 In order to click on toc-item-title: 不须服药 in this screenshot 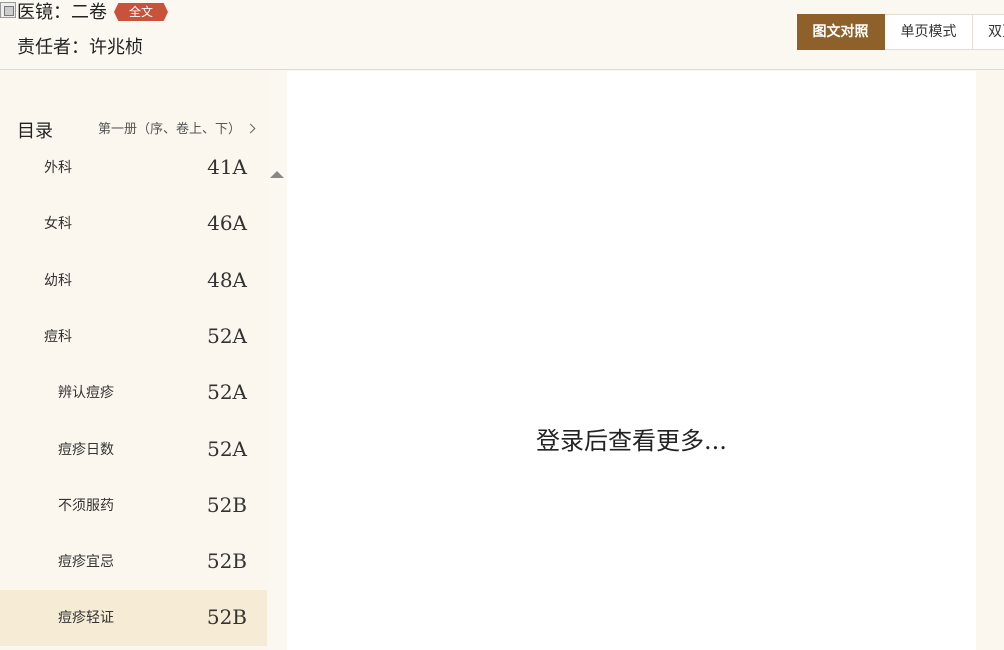, I will do `click(86, 505)`.